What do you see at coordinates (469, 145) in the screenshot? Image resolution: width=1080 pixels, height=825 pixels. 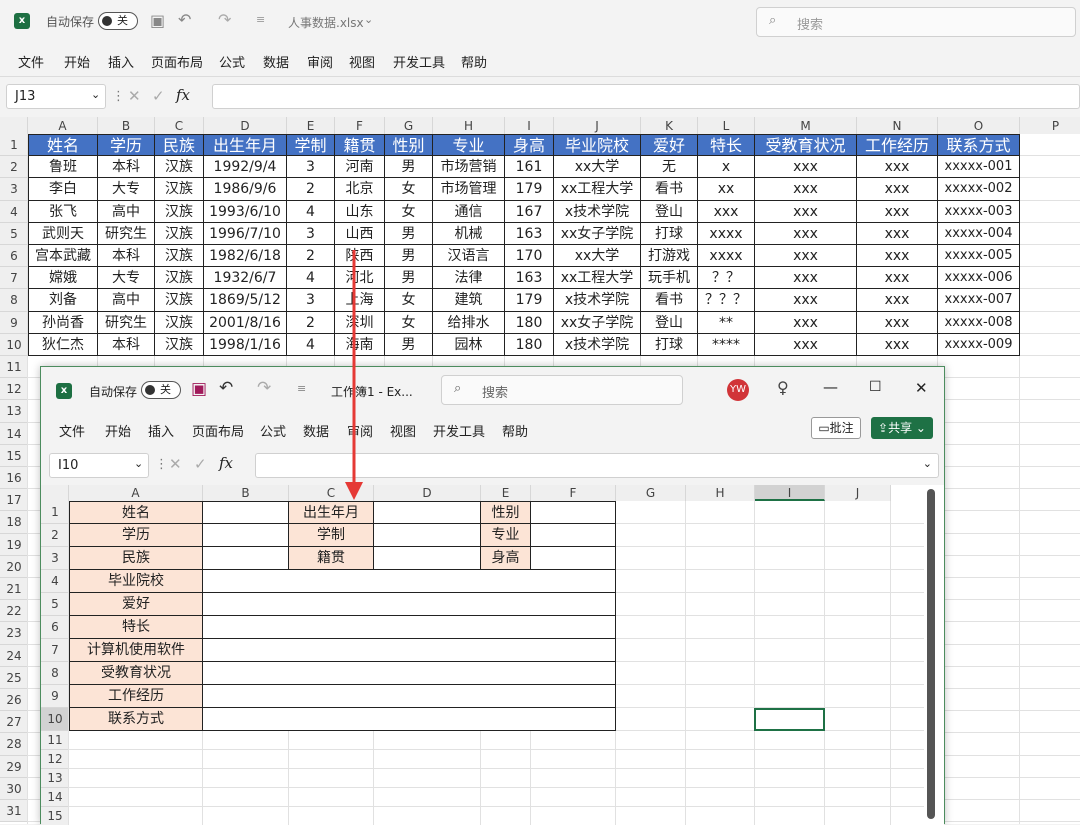 I see `table-header-cell: 专业` at bounding box center [469, 145].